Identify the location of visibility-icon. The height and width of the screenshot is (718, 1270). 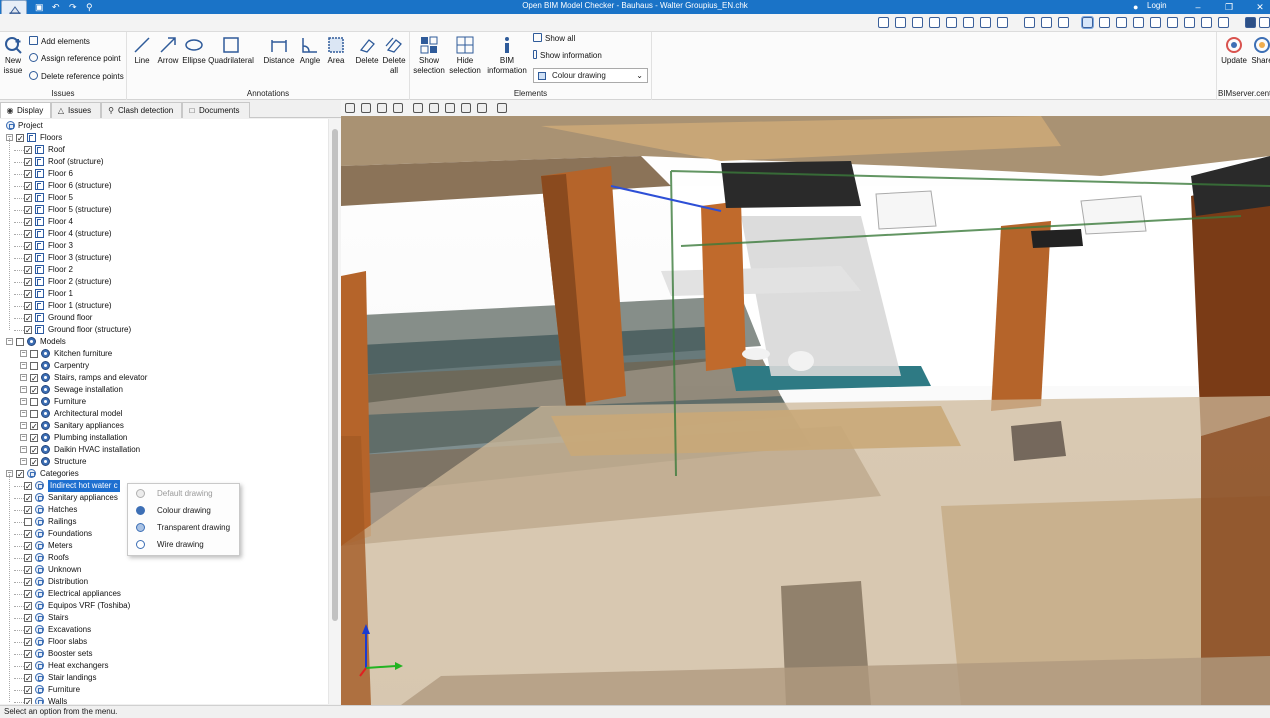
(482, 108).